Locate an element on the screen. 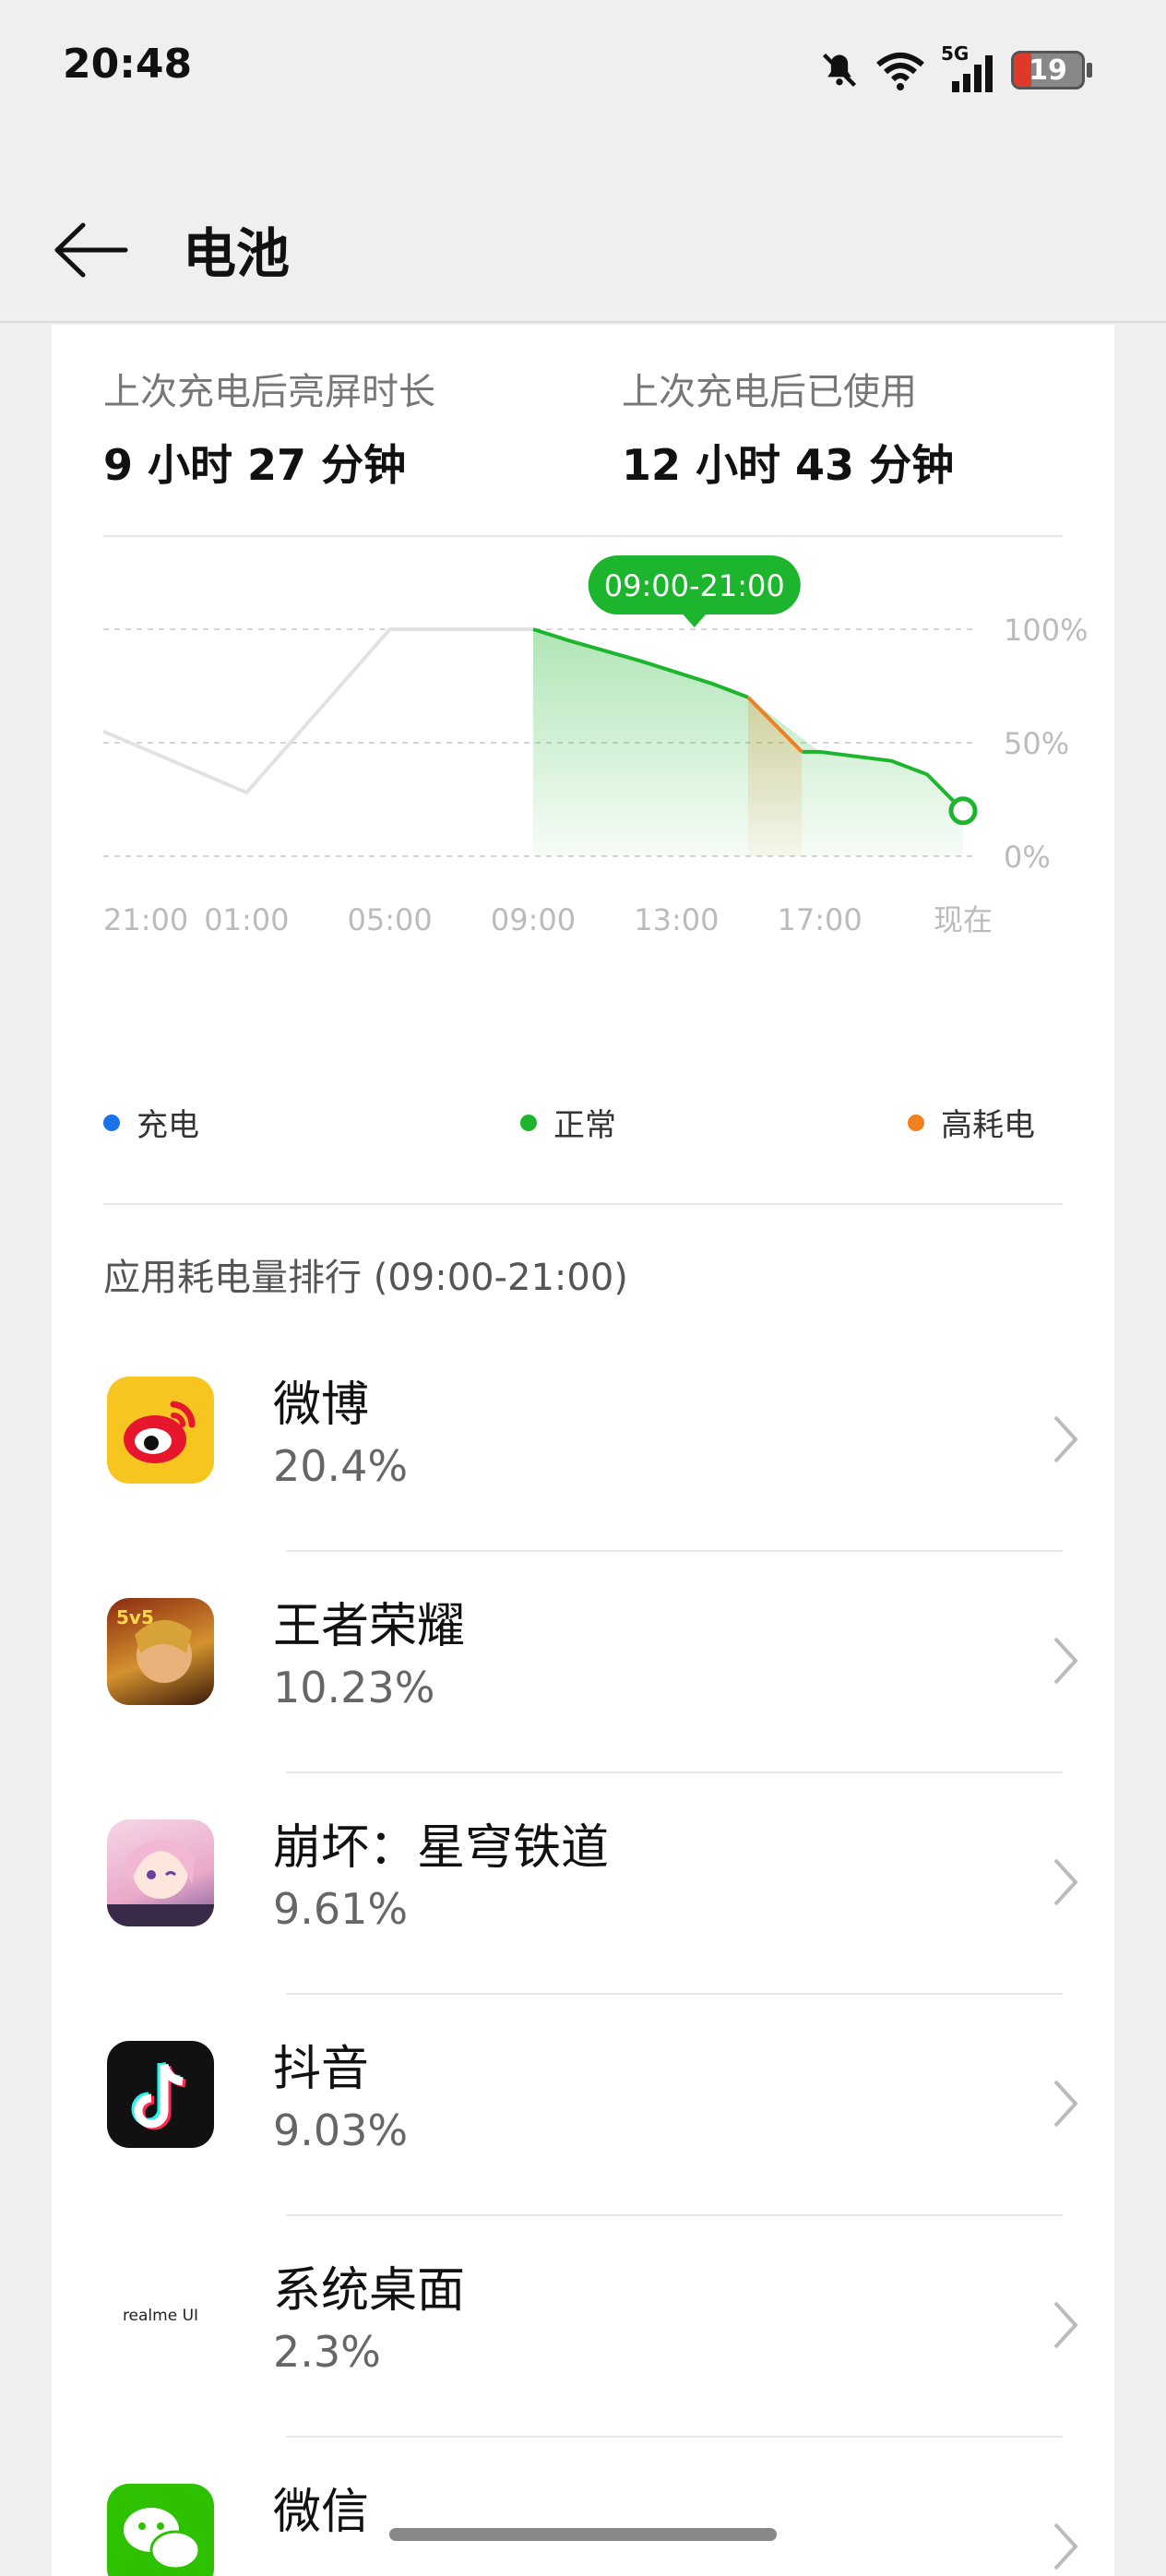 The image size is (1166, 2576). legend-high-consumption: 高耗电 is located at coordinates (971, 1122).